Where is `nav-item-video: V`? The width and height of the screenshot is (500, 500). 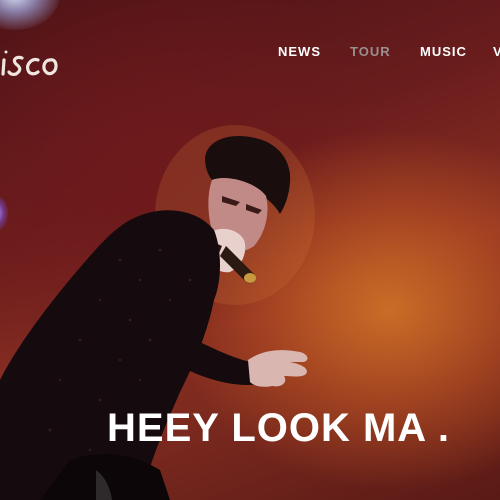 nav-item-video: V is located at coordinates (496, 51).